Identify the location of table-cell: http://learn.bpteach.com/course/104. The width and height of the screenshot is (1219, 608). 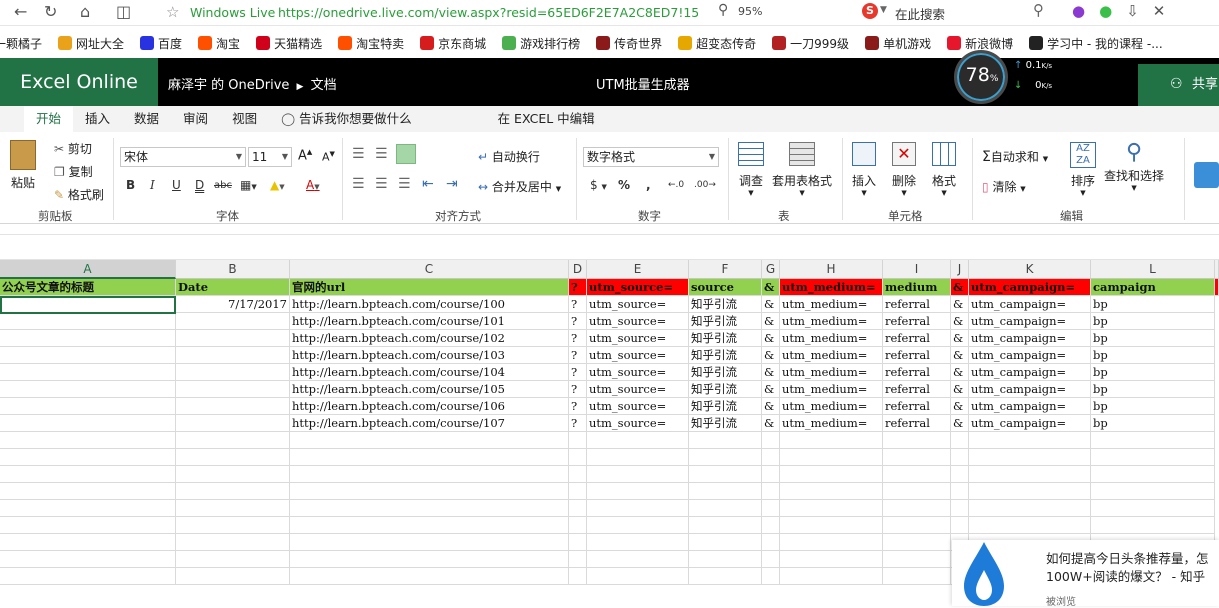
(429, 372).